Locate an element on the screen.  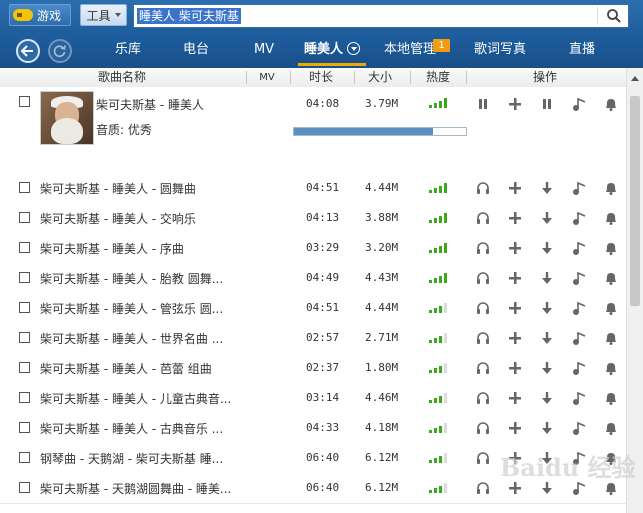
table-row: 柴可夫斯基 - 睡美人 - 古典音乐 ... 04:33 4.18M is located at coordinates (313, 428).